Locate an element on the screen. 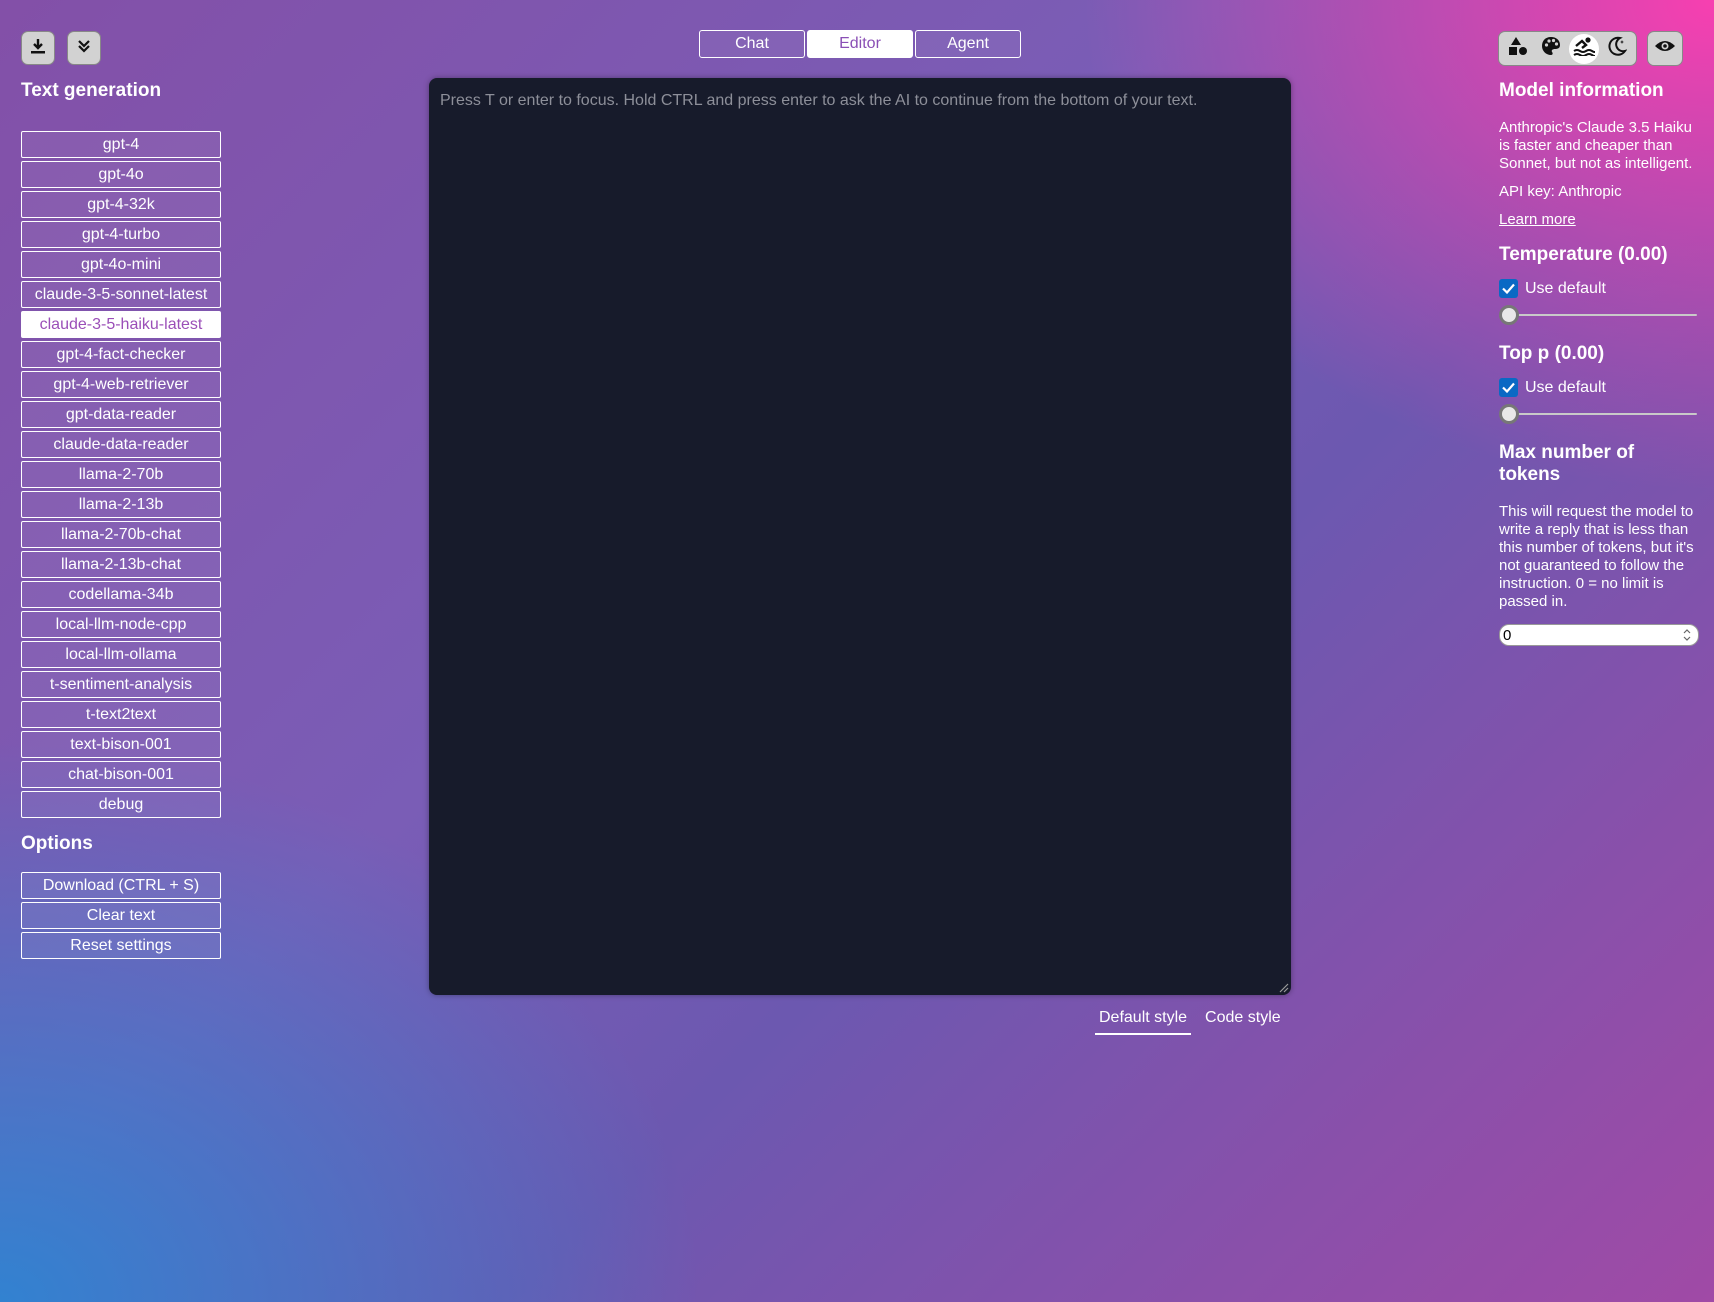 The height and width of the screenshot is (1302, 1714). shapes-icon is located at coordinates (1518, 48).